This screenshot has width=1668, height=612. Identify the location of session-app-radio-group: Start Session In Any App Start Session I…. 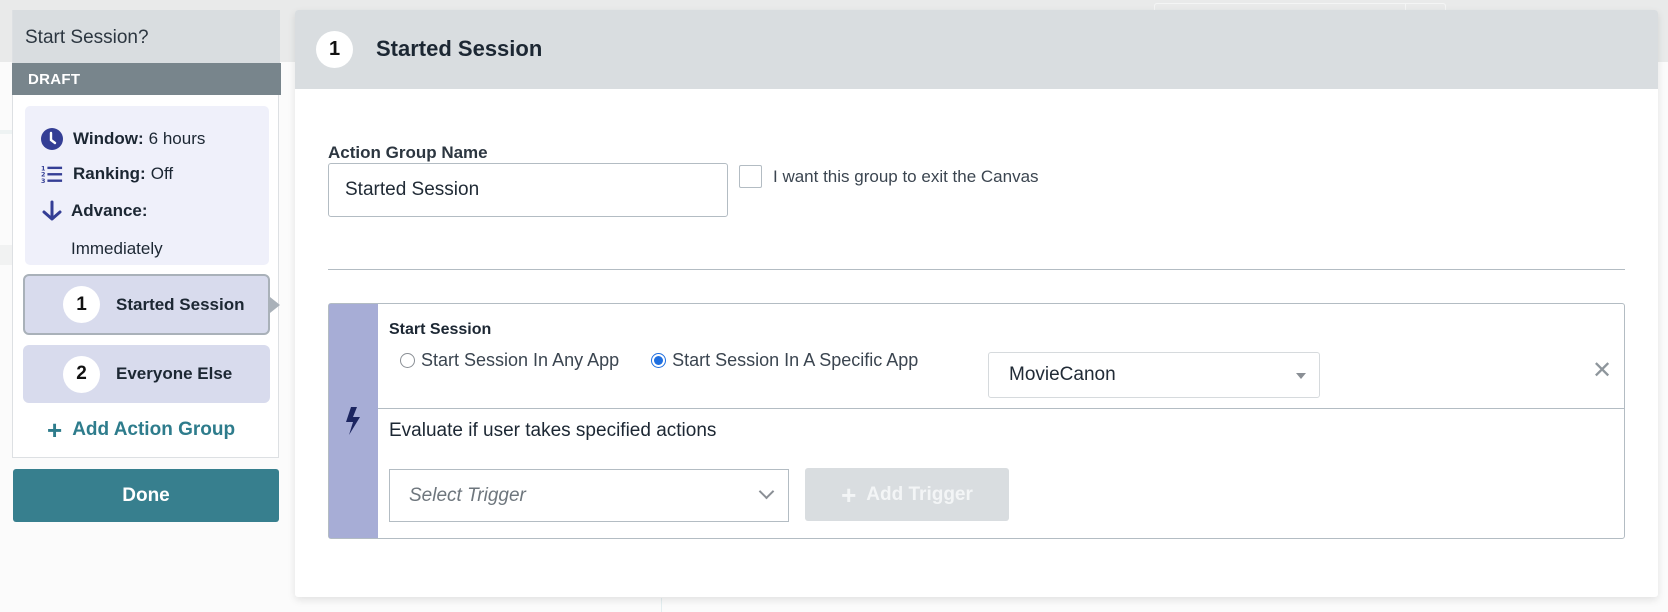
(659, 360).